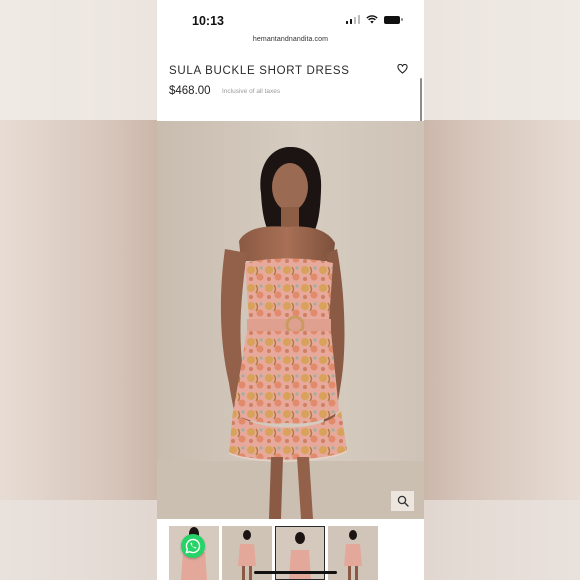 Image resolution: width=580 pixels, height=580 pixels. I want to click on product-title: SULA BUCKLE SHORT DRESS, so click(259, 71).